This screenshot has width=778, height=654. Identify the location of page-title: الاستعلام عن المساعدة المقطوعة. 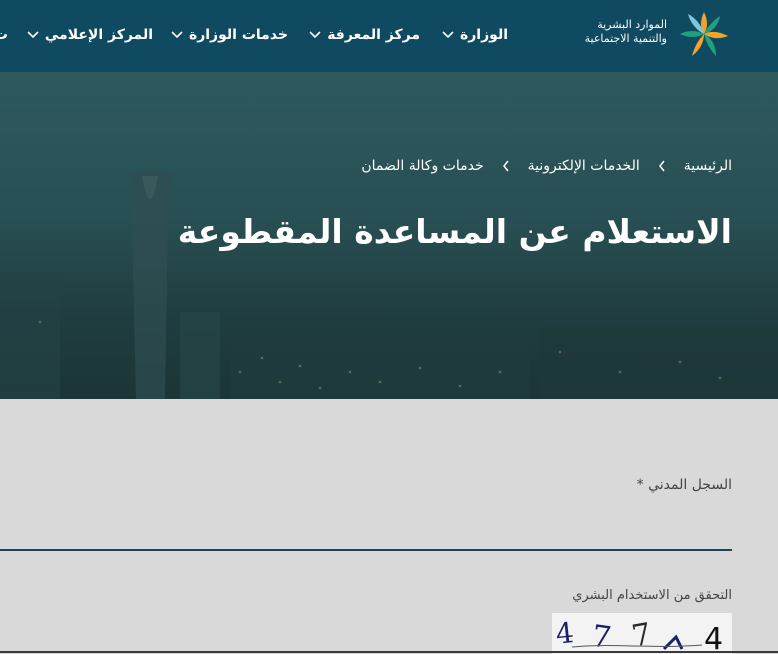
(454, 231).